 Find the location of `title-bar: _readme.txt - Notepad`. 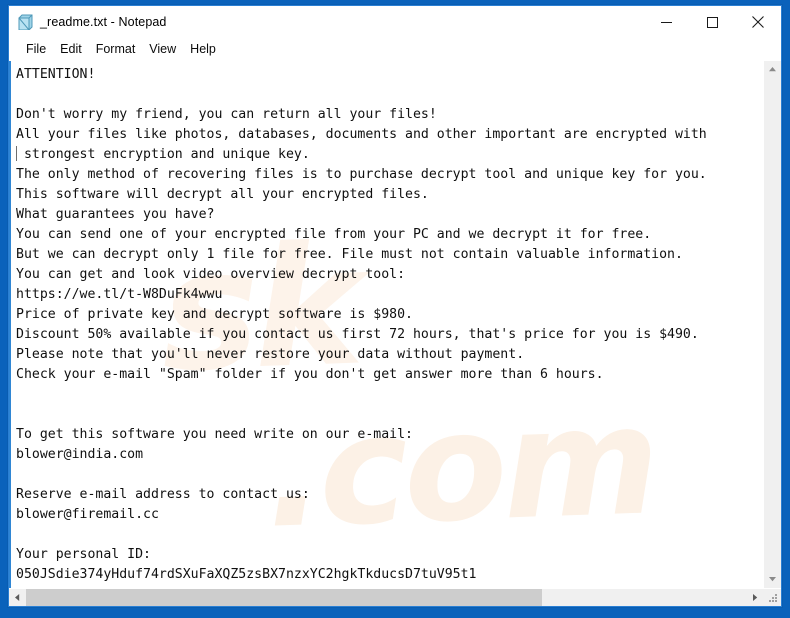

title-bar: _readme.txt - Notepad is located at coordinates (395, 22).